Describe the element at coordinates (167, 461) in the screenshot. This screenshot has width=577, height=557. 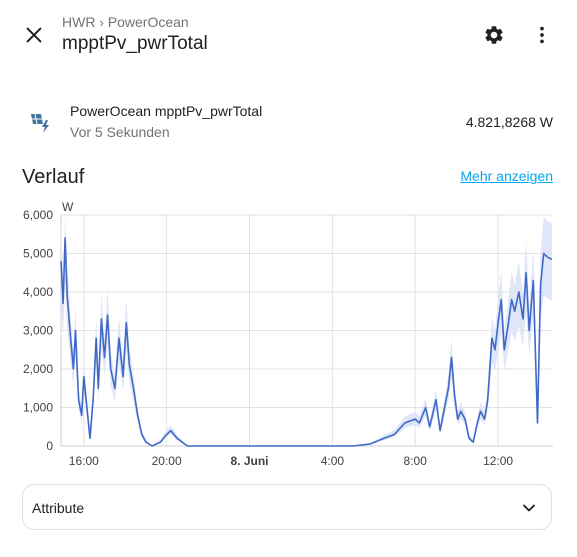
I see `x-tick-label: 20:00` at that location.